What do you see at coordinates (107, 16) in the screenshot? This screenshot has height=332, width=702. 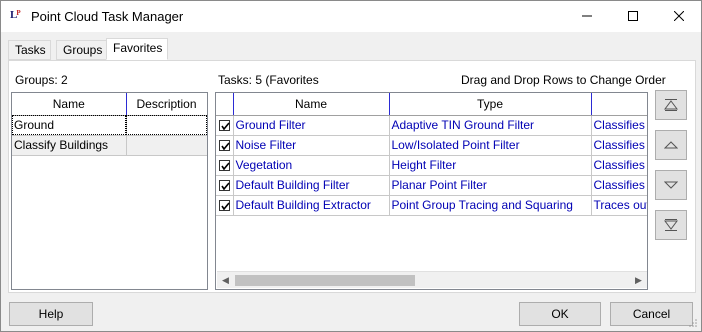 I see `window-title: Point Cloud Task Manager` at bounding box center [107, 16].